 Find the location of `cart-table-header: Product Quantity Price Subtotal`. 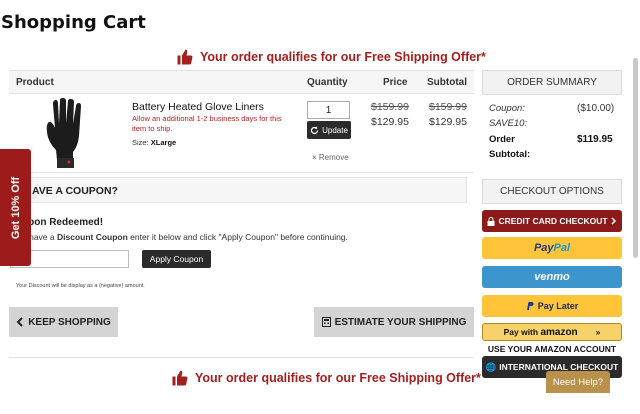

cart-table-header: Product Quantity Price Subtotal is located at coordinates (241, 82).